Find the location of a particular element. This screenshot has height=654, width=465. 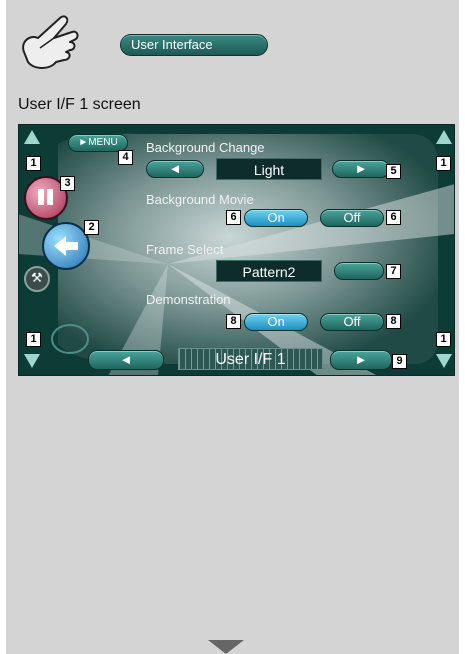

user-interface-button: User Interface is located at coordinates (194, 45).